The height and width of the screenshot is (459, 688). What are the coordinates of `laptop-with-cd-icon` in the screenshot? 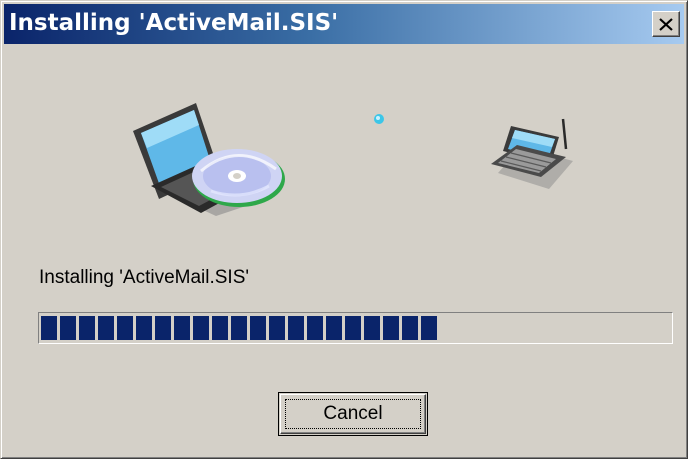 It's located at (209, 159).